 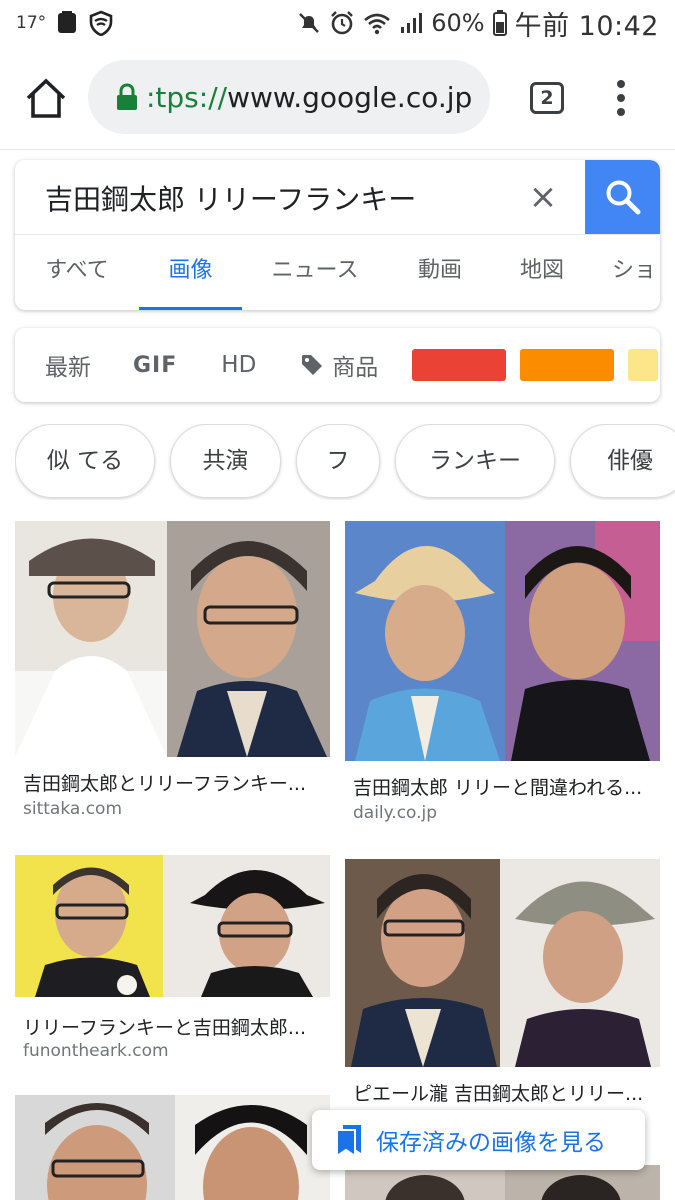 I want to click on image-result: 吉田鋼太郎とリリーフランキー... sittaka.com, so click(x=172, y=671).